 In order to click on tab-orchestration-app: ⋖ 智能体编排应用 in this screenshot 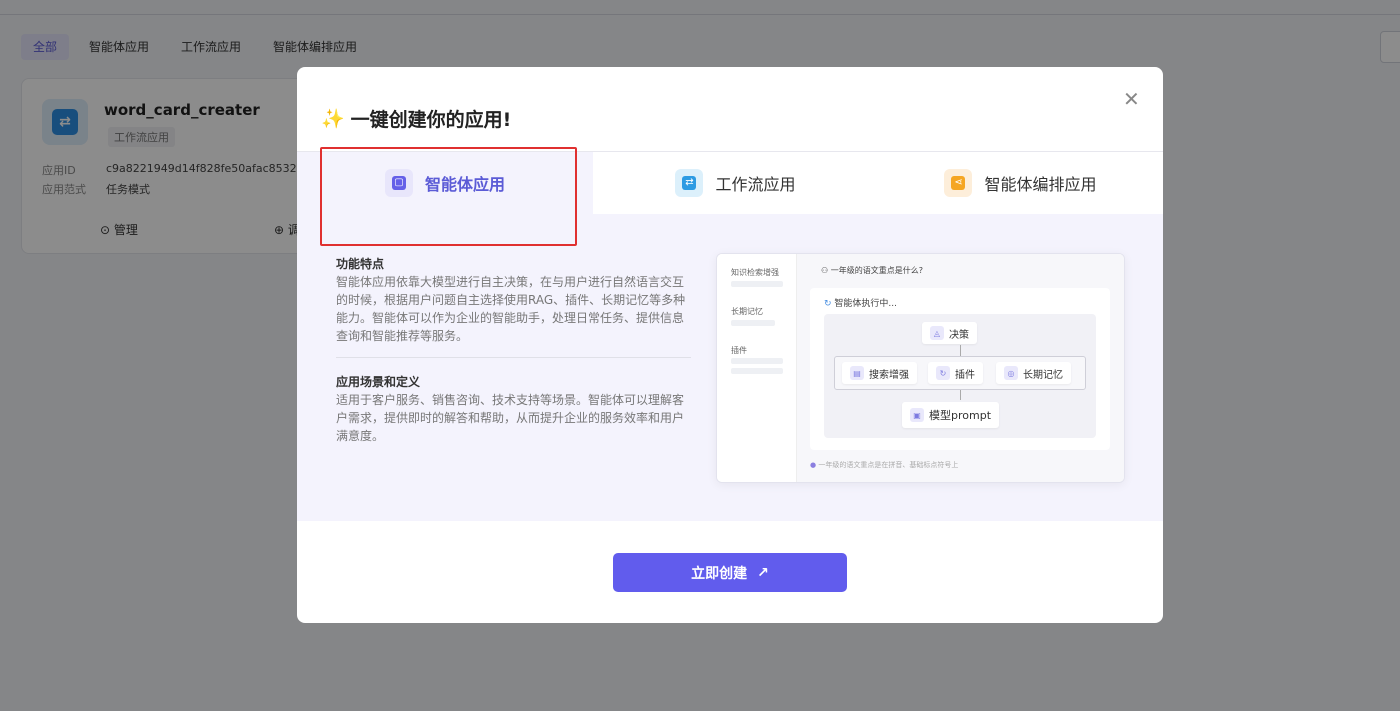, I will do `click(1020, 183)`.